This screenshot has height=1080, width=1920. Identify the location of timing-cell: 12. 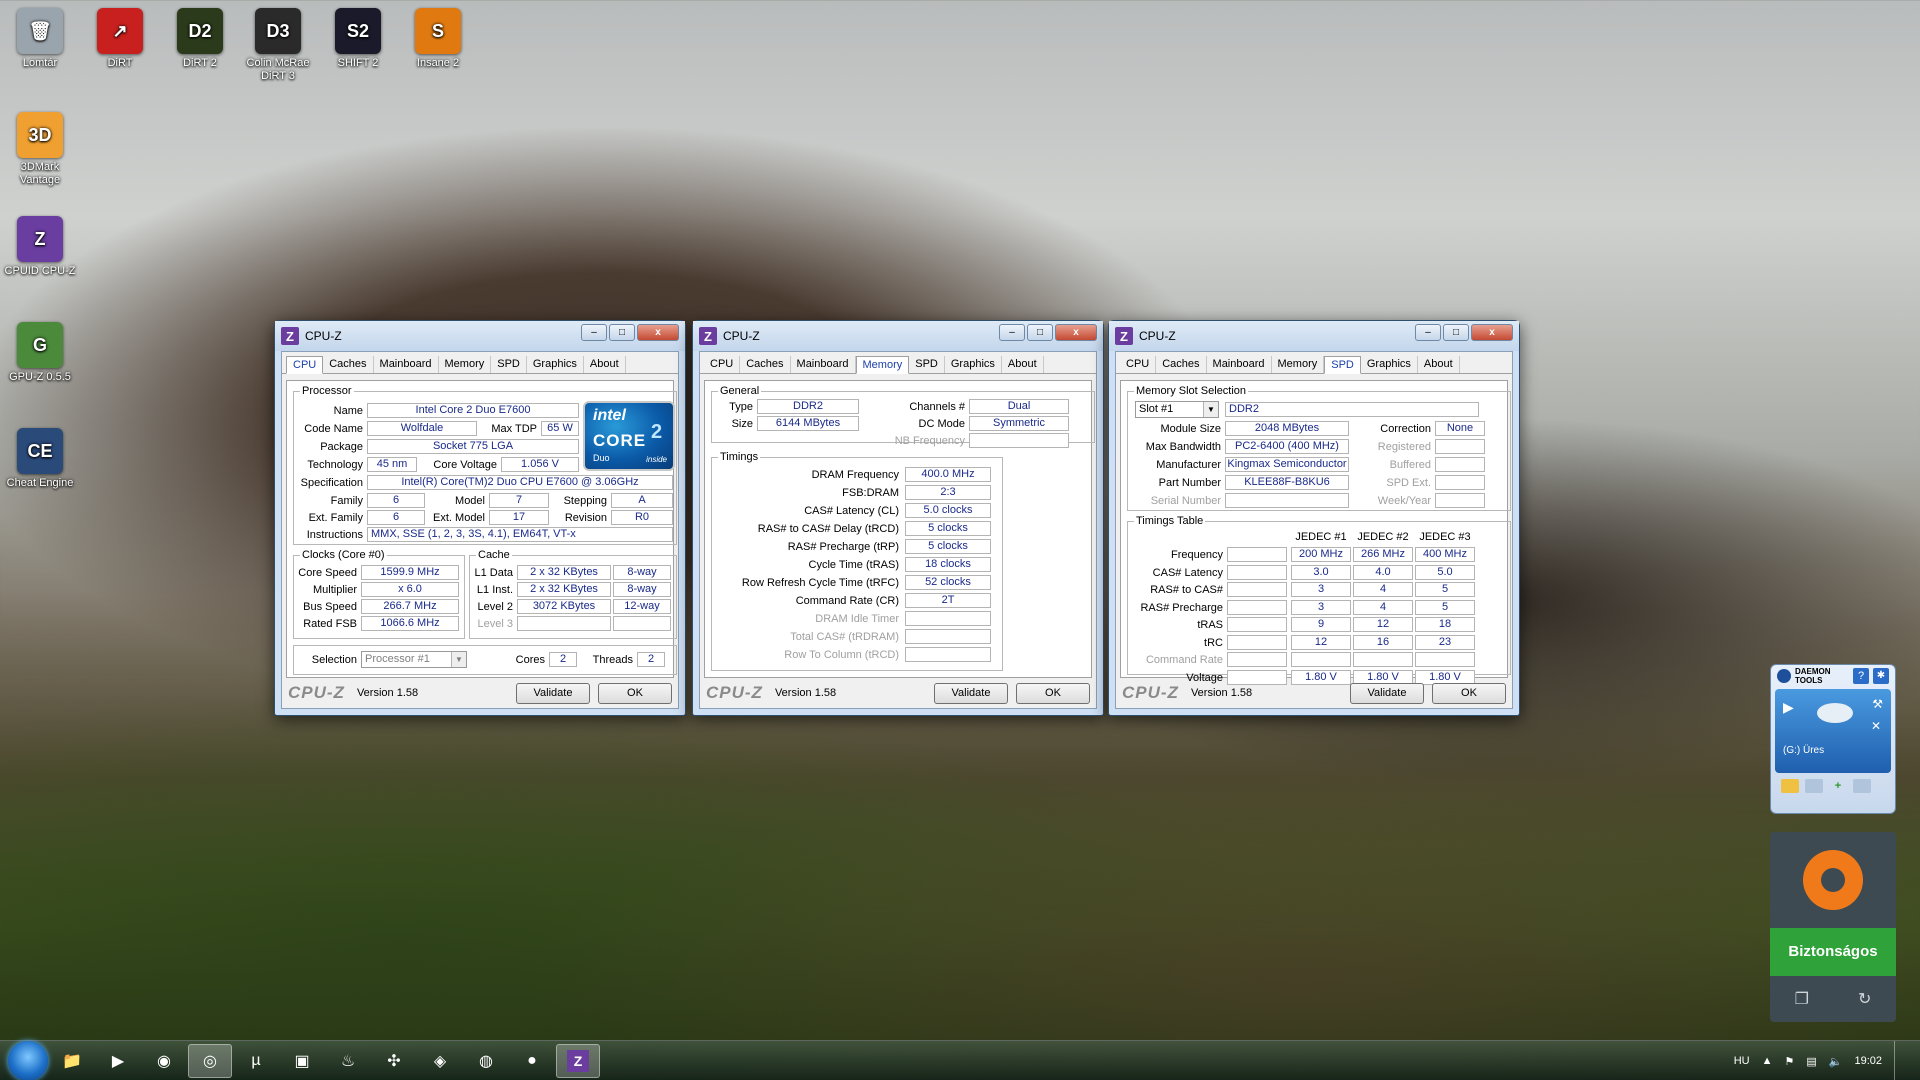
(1321, 642).